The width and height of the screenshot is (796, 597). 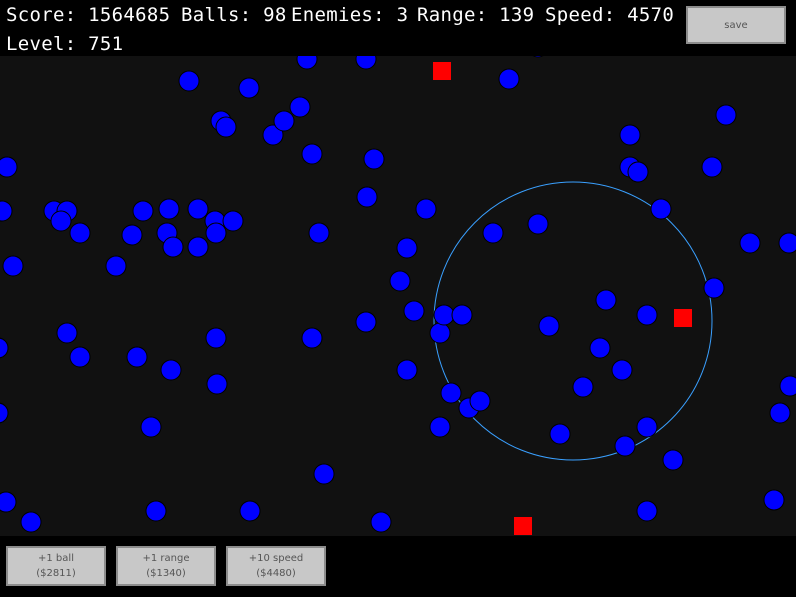 What do you see at coordinates (56, 566) in the screenshot?
I see `buy-ball-button: +1 ball ($2811)` at bounding box center [56, 566].